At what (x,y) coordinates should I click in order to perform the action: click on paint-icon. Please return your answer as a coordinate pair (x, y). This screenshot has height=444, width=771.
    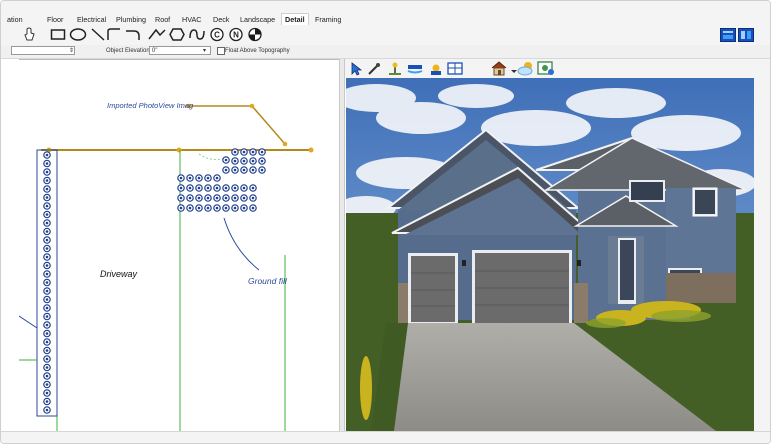
    Looking at the image, I should click on (415, 68).